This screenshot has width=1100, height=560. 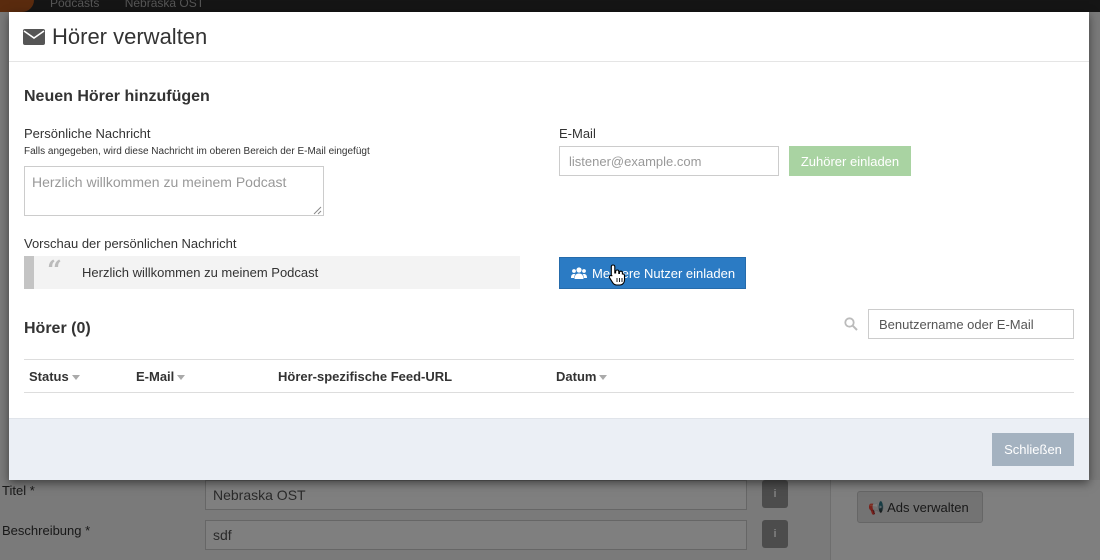 I want to click on preview-label: Vorschau der persönlichen Nachricht, so click(x=130, y=243).